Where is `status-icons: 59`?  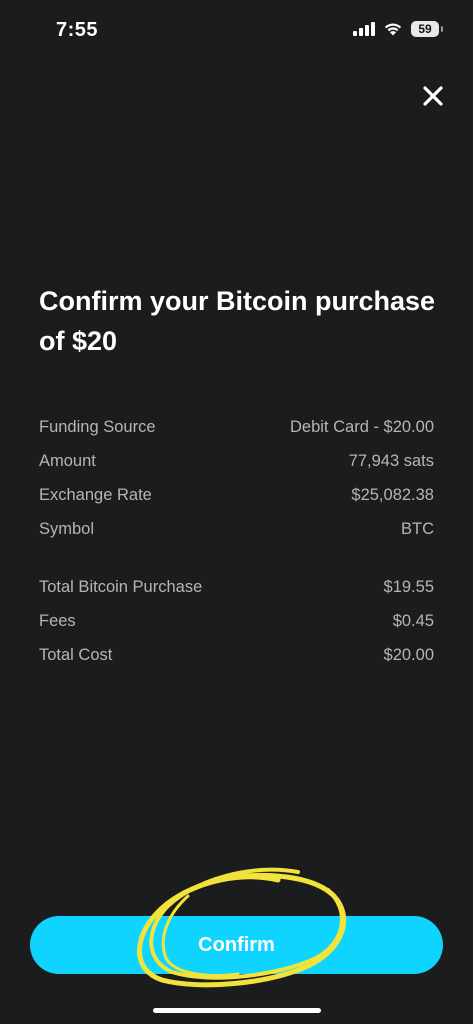
status-icons: 59 is located at coordinates (398, 29).